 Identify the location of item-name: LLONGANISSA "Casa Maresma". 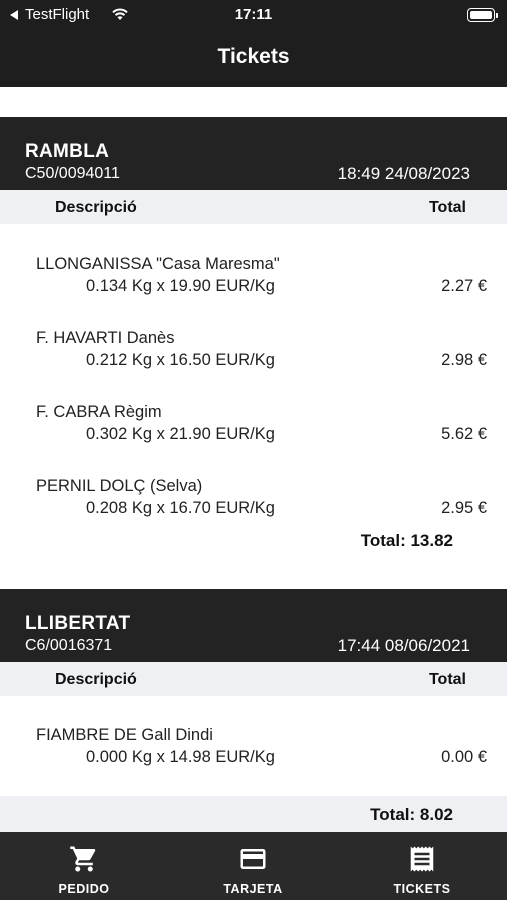
(158, 264).